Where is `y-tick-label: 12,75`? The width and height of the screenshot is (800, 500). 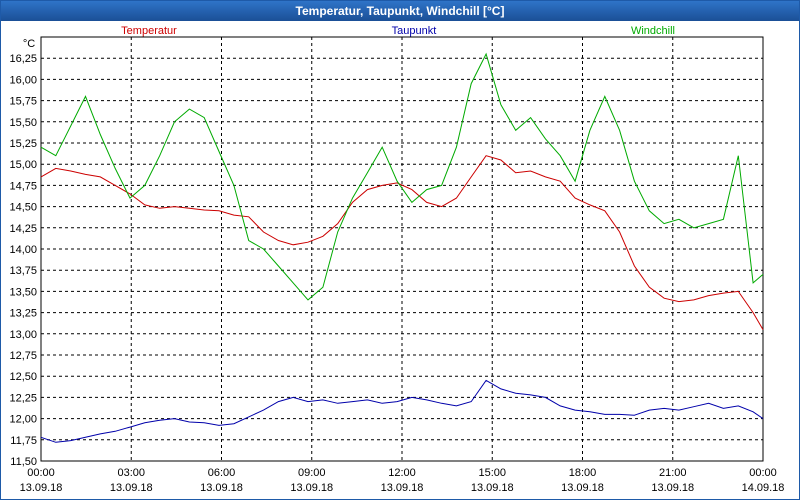
y-tick-label: 12,75 is located at coordinates (23, 356).